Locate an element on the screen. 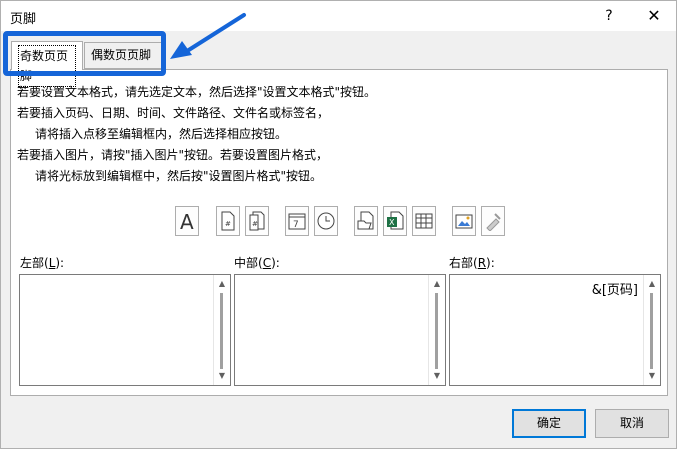  format-text-button: A is located at coordinates (187, 221).